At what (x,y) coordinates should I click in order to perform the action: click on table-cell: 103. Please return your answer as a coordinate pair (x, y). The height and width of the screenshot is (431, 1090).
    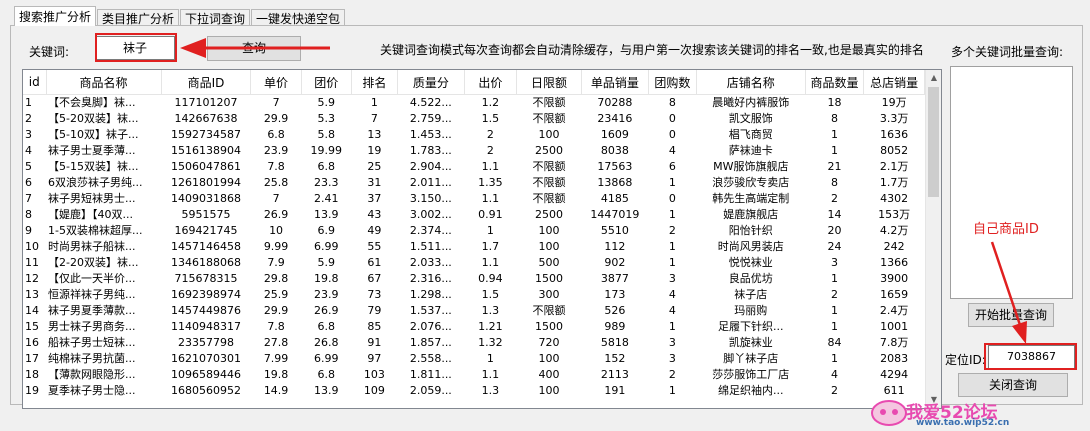
    Looking at the image, I should click on (374, 374).